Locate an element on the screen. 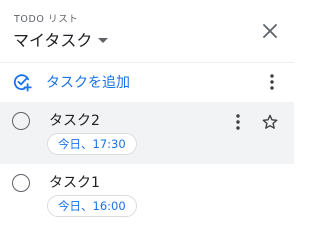 This screenshot has width=320, height=248. panel-kicker: TODO リスト is located at coordinates (46, 19).